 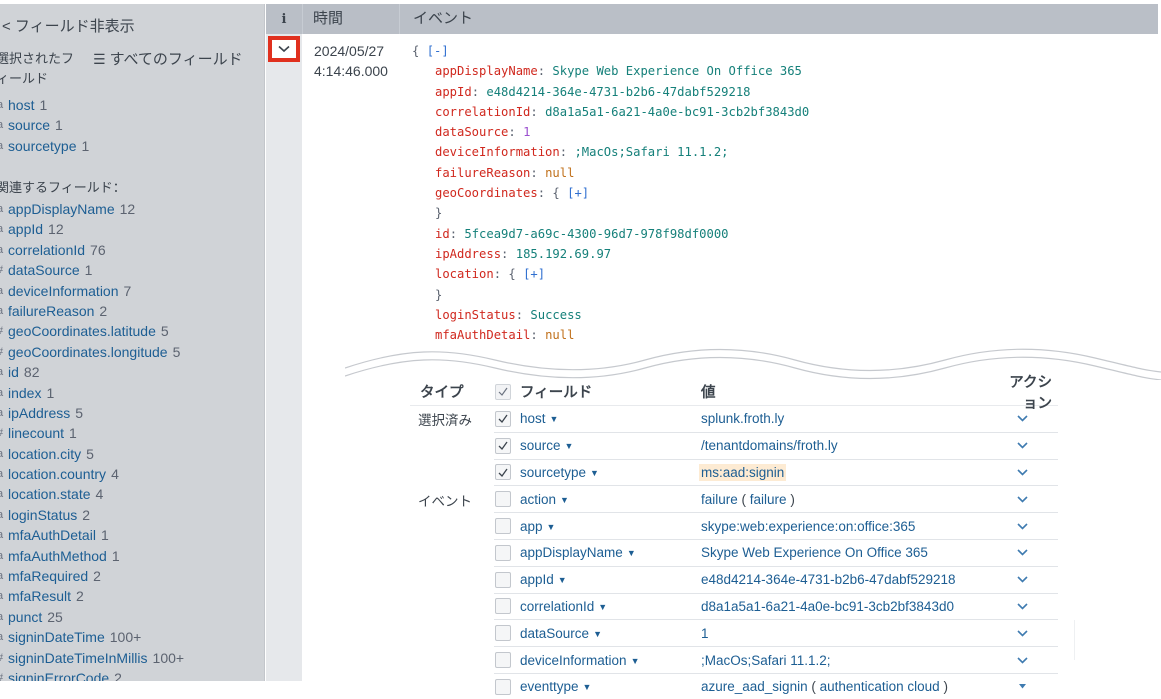 What do you see at coordinates (851, 499) in the screenshot?
I see `field-value-link: failure ( failure )` at bounding box center [851, 499].